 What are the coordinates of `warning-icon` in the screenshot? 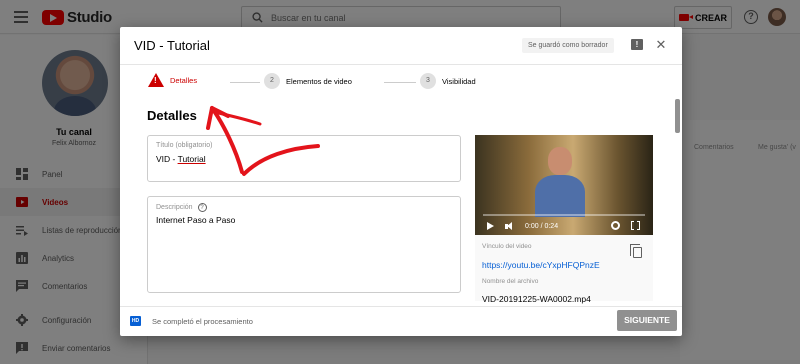 It's located at (156, 80).